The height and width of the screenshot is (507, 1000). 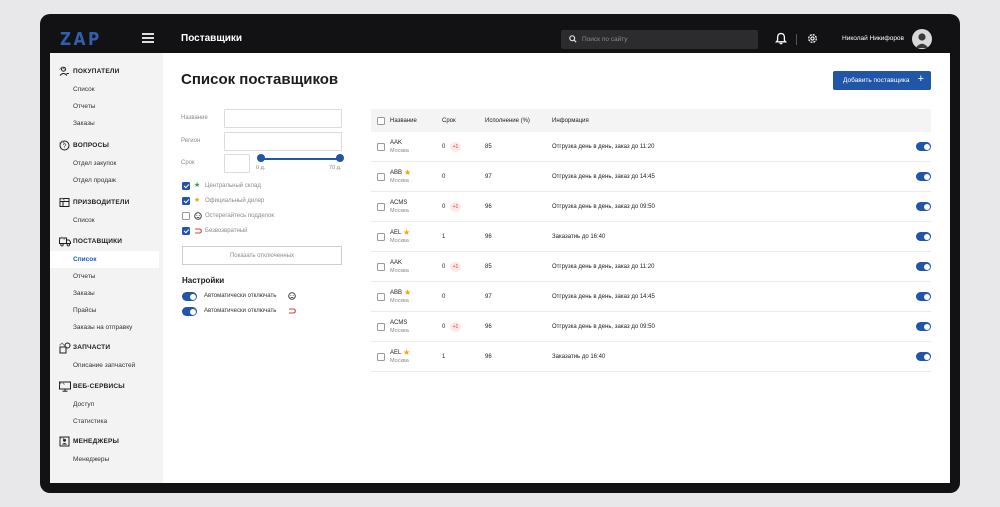 What do you see at coordinates (283, 141) in the screenshot?
I see `region-filter-input` at bounding box center [283, 141].